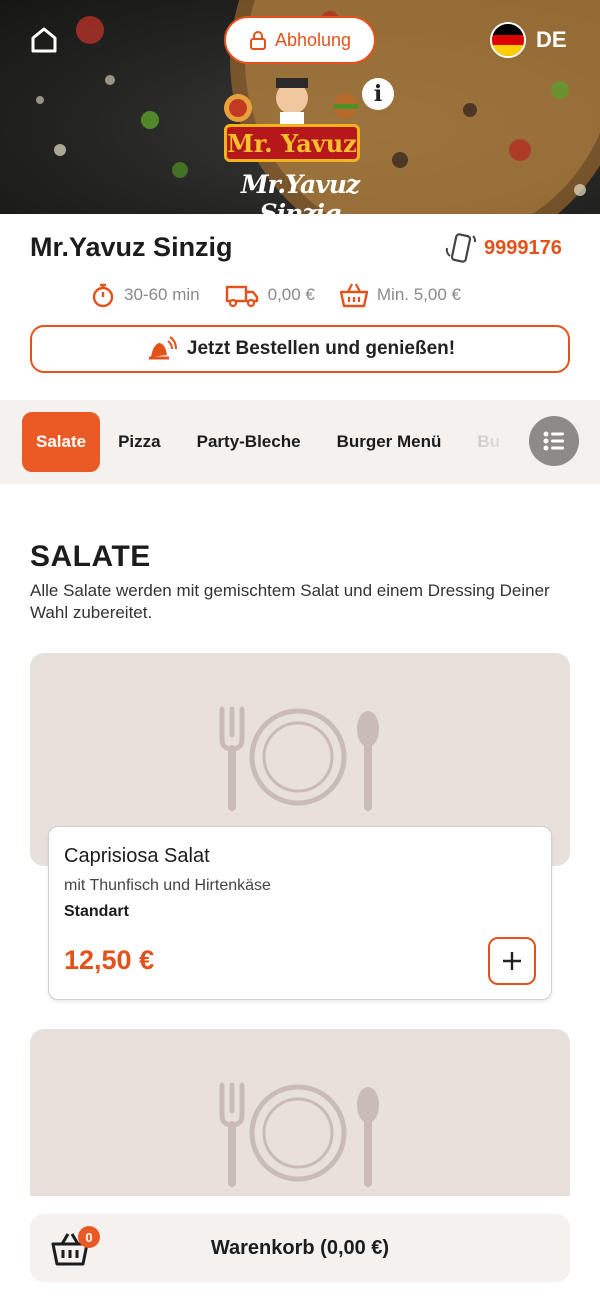 The image size is (600, 1300). What do you see at coordinates (291, 294) in the screenshot?
I see `delivery-fee-text: 0,00 €` at bounding box center [291, 294].